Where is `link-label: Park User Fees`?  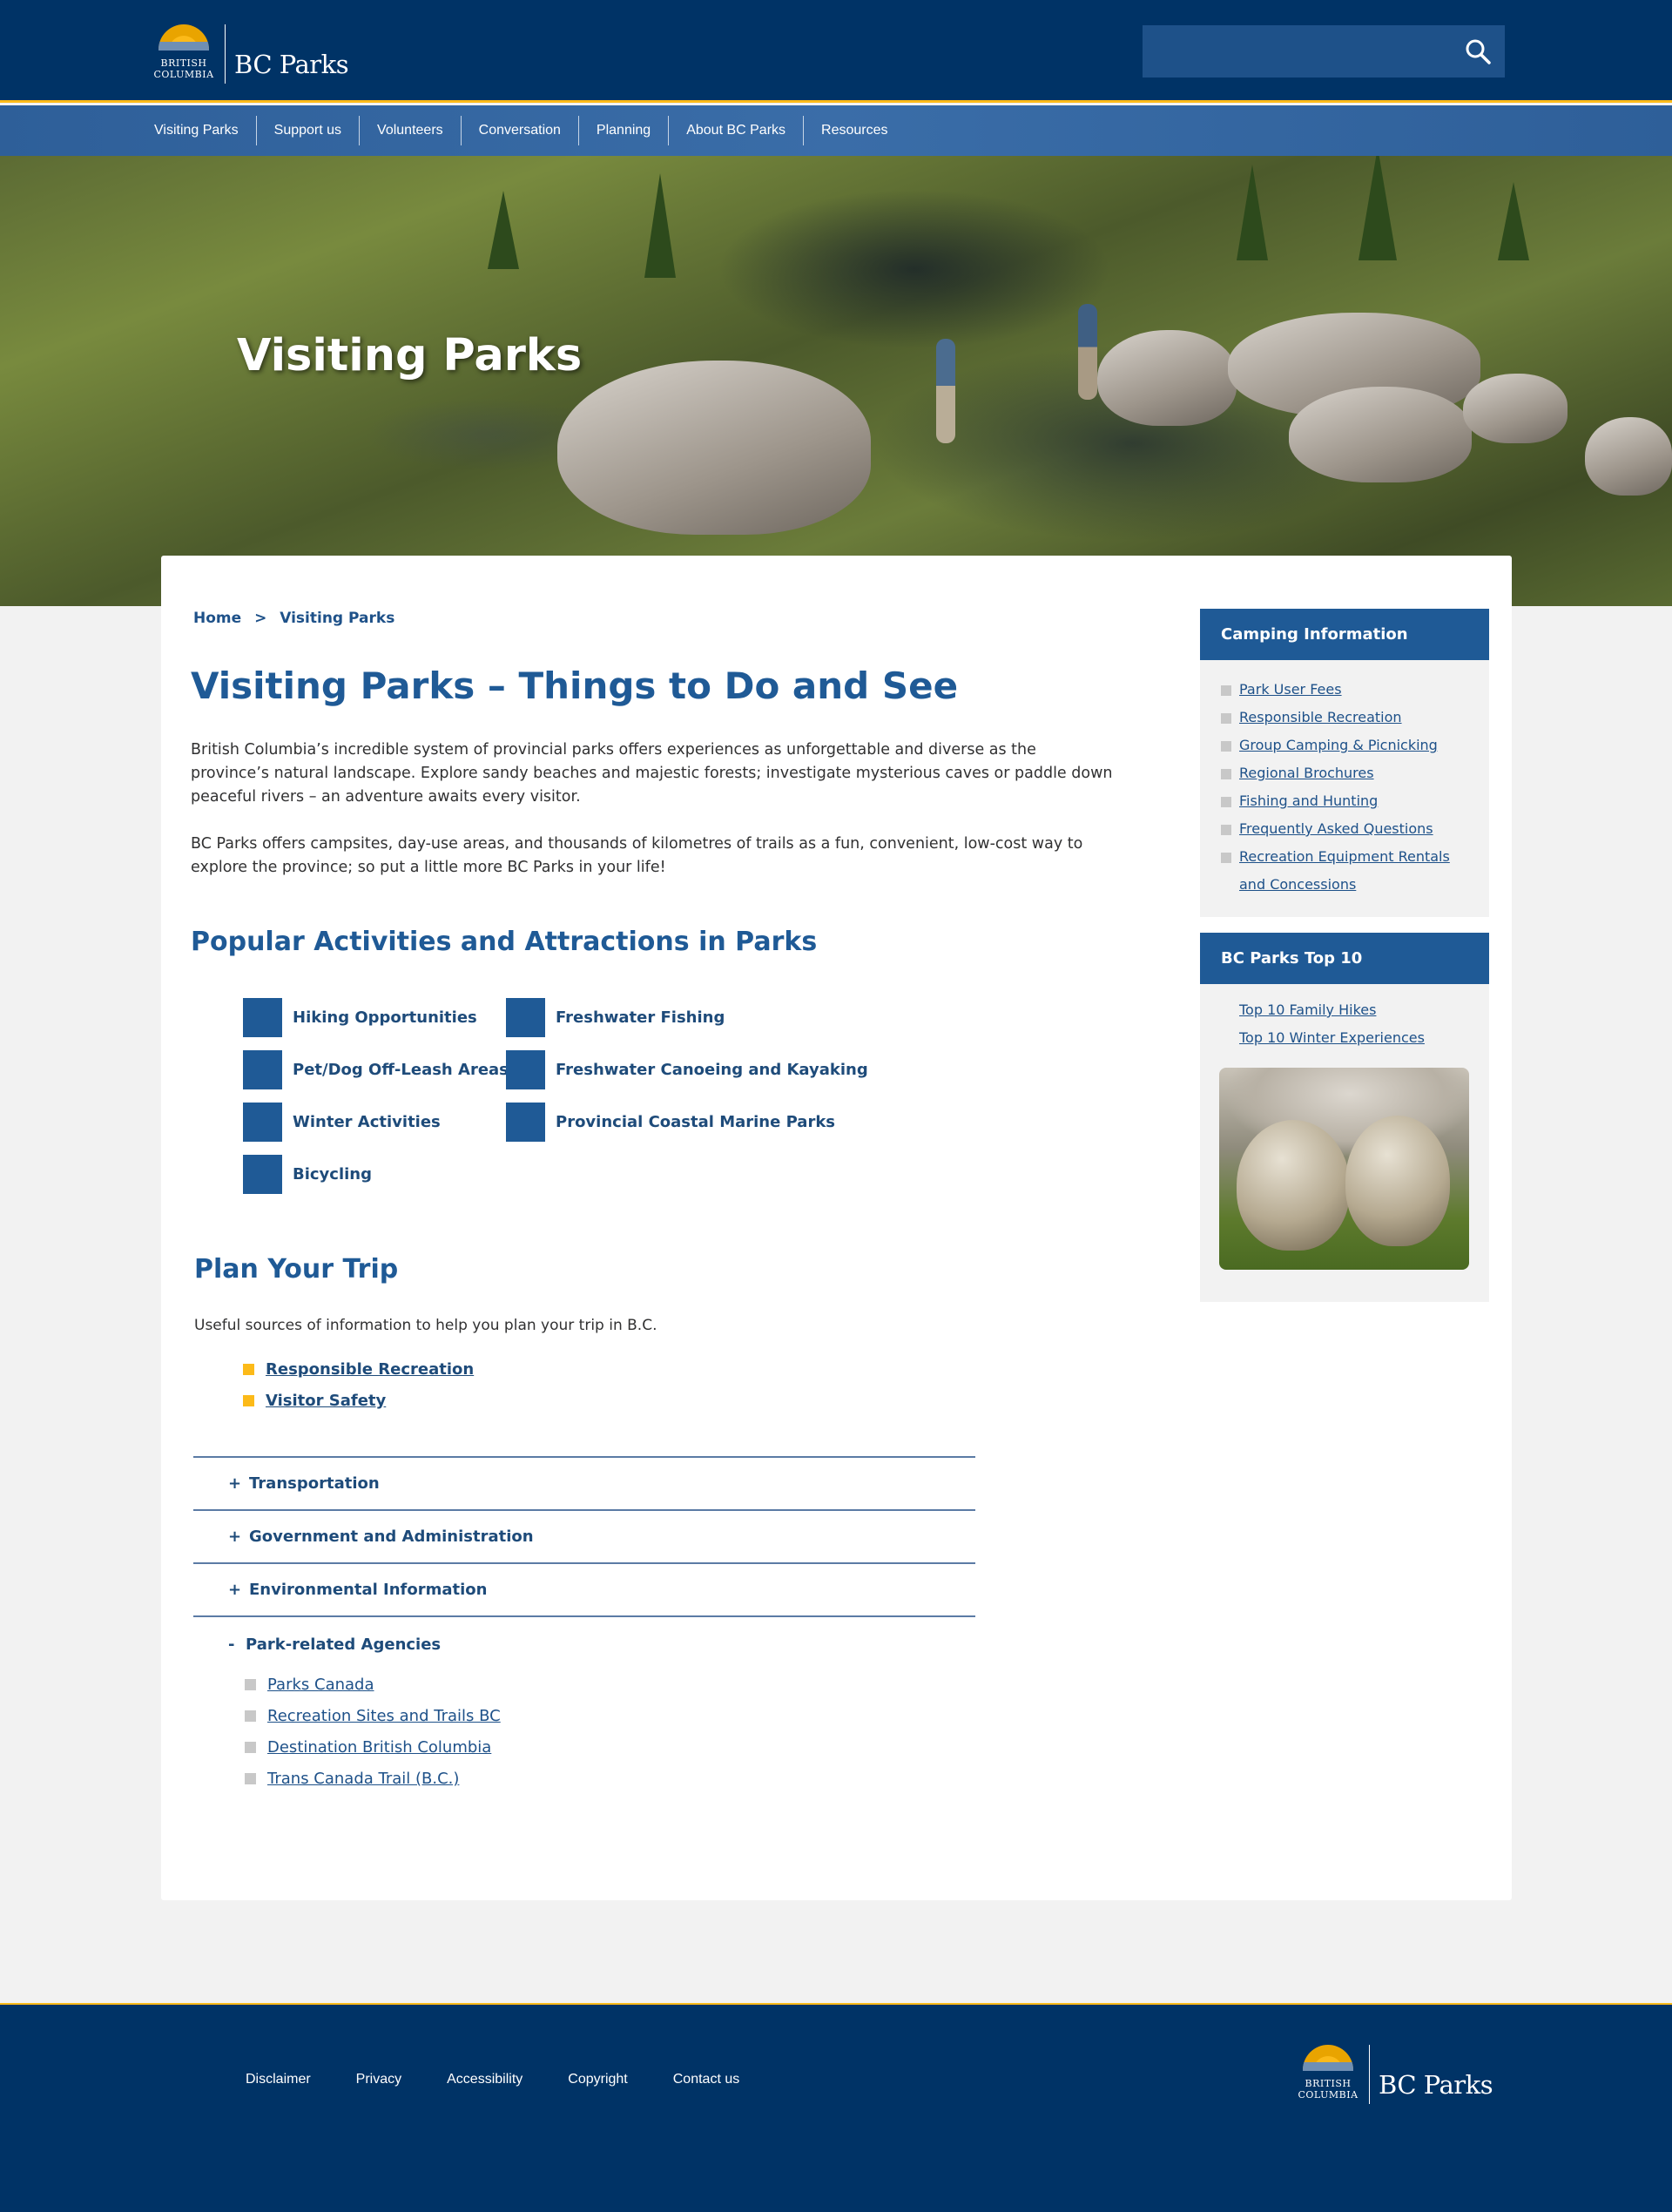 link-label: Park User Fees is located at coordinates (1290, 689).